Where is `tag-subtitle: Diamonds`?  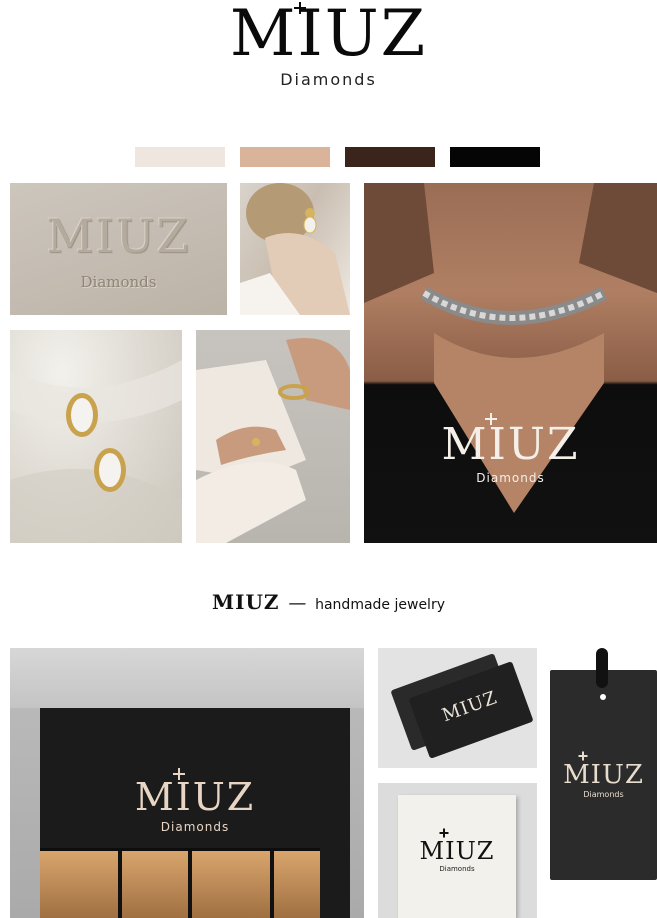
tag-subtitle: Diamonds is located at coordinates (603, 794).